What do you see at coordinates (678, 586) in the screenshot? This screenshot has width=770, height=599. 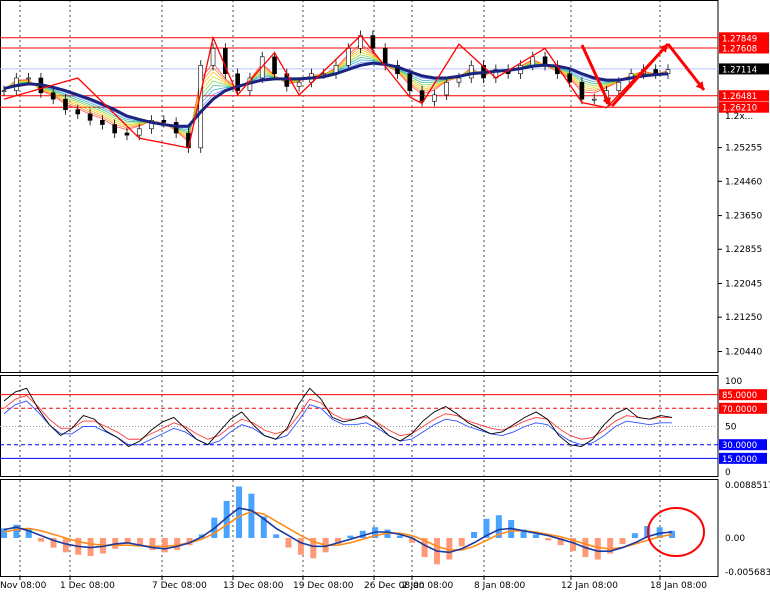 I see `time-axis-label: 18 Jan 08:00` at bounding box center [678, 586].